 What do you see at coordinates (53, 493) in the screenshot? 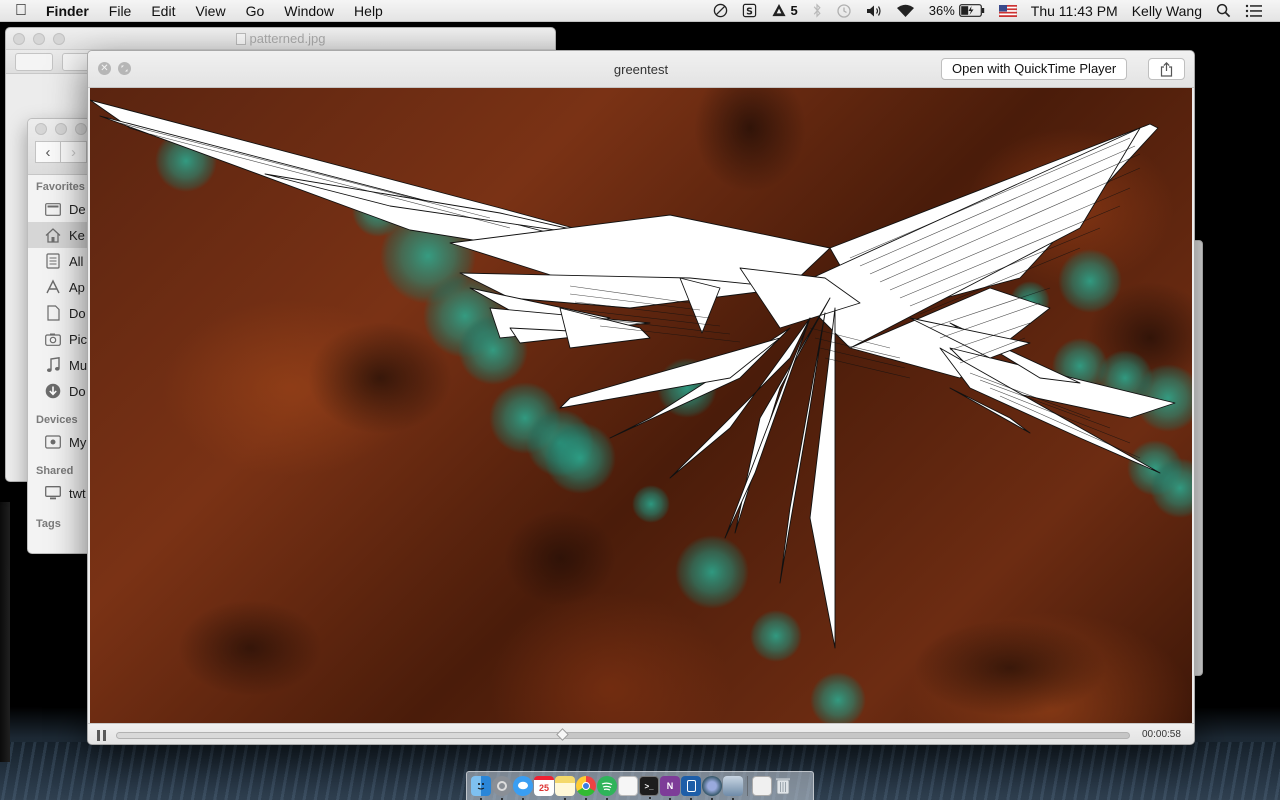
I see `monitor-icon` at bounding box center [53, 493].